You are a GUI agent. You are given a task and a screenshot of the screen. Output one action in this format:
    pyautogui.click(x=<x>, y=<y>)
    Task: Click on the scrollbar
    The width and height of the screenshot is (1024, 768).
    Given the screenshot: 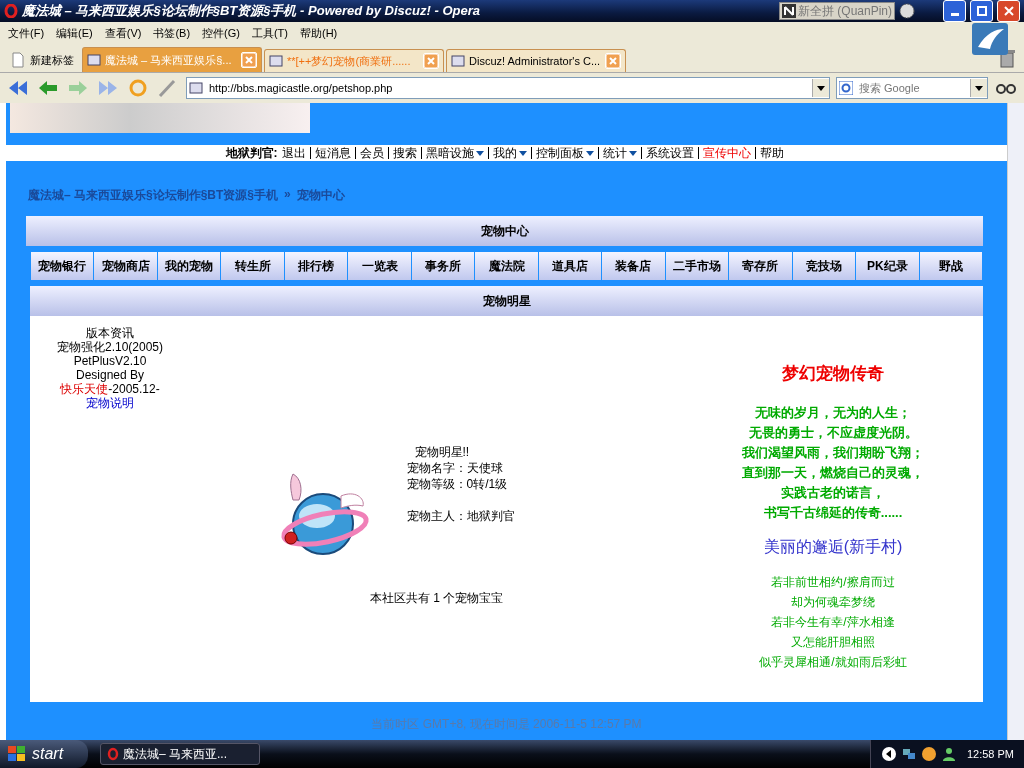 What is the action you would take?
    pyautogui.click(x=1015, y=421)
    